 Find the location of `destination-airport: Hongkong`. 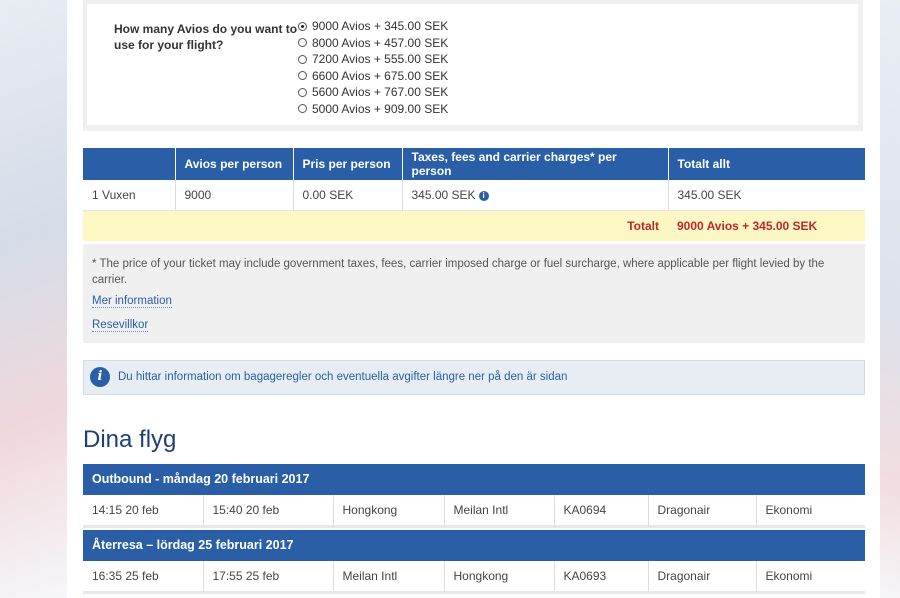

destination-airport: Hongkong is located at coordinates (499, 577).